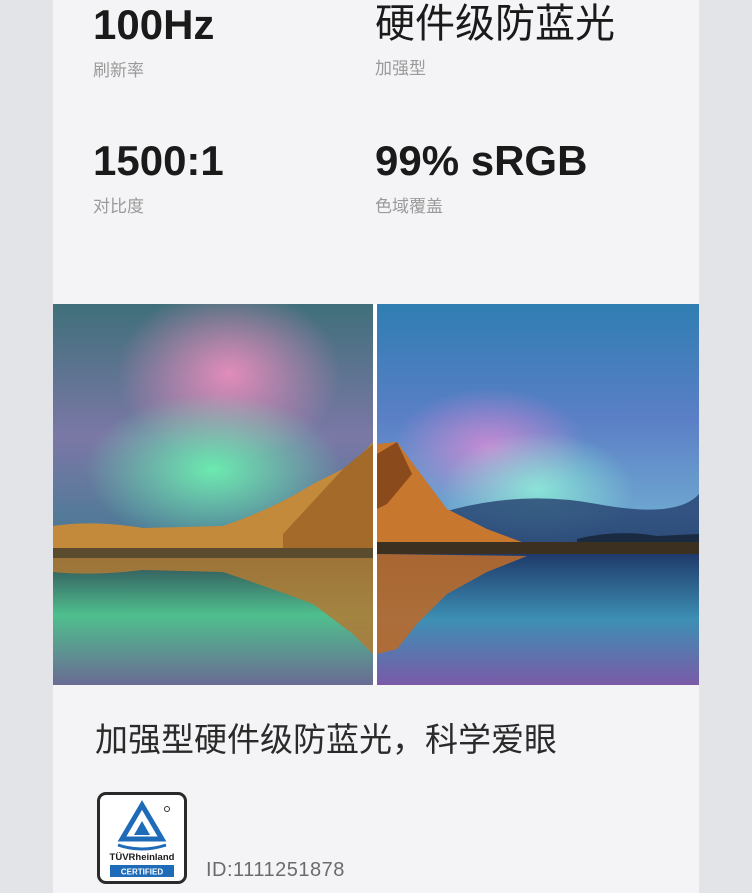 This screenshot has height=893, width=752. What do you see at coordinates (495, 24) in the screenshot?
I see `spec-value: 硬件级防蓝光` at bounding box center [495, 24].